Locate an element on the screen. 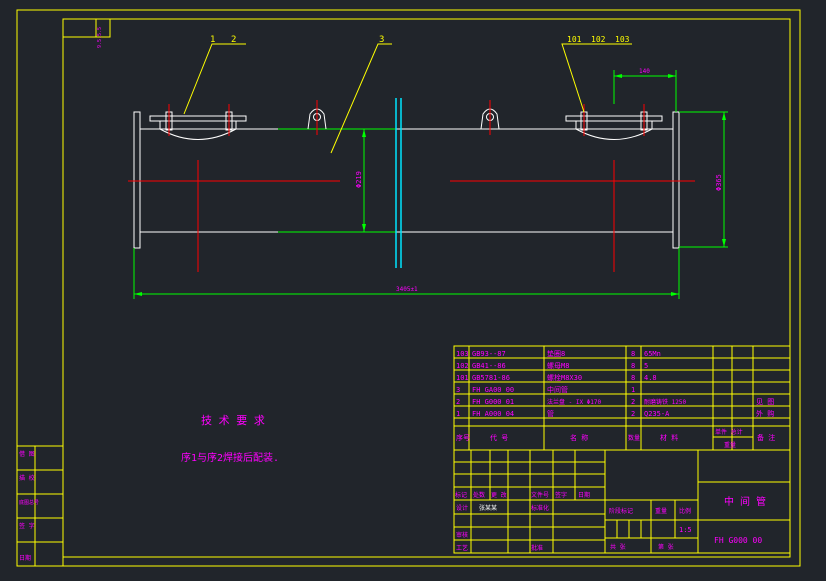 This screenshot has height=581, width=826. bom-name: 法兰盘 - IX Φ170 is located at coordinates (574, 402).